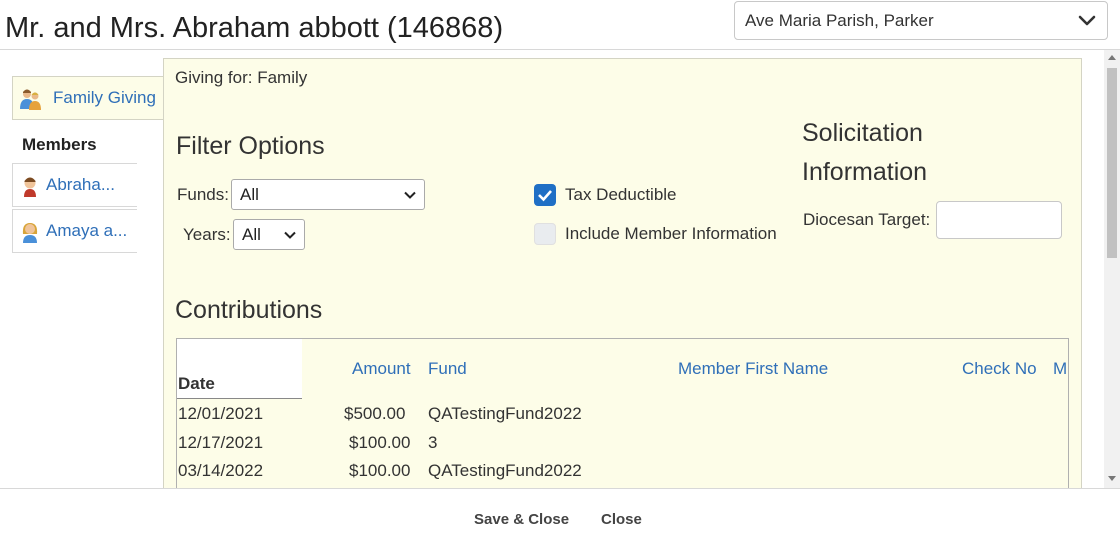 The width and height of the screenshot is (1120, 545). Describe the element at coordinates (251, 234) in the screenshot. I see `years-select-value: All` at that location.